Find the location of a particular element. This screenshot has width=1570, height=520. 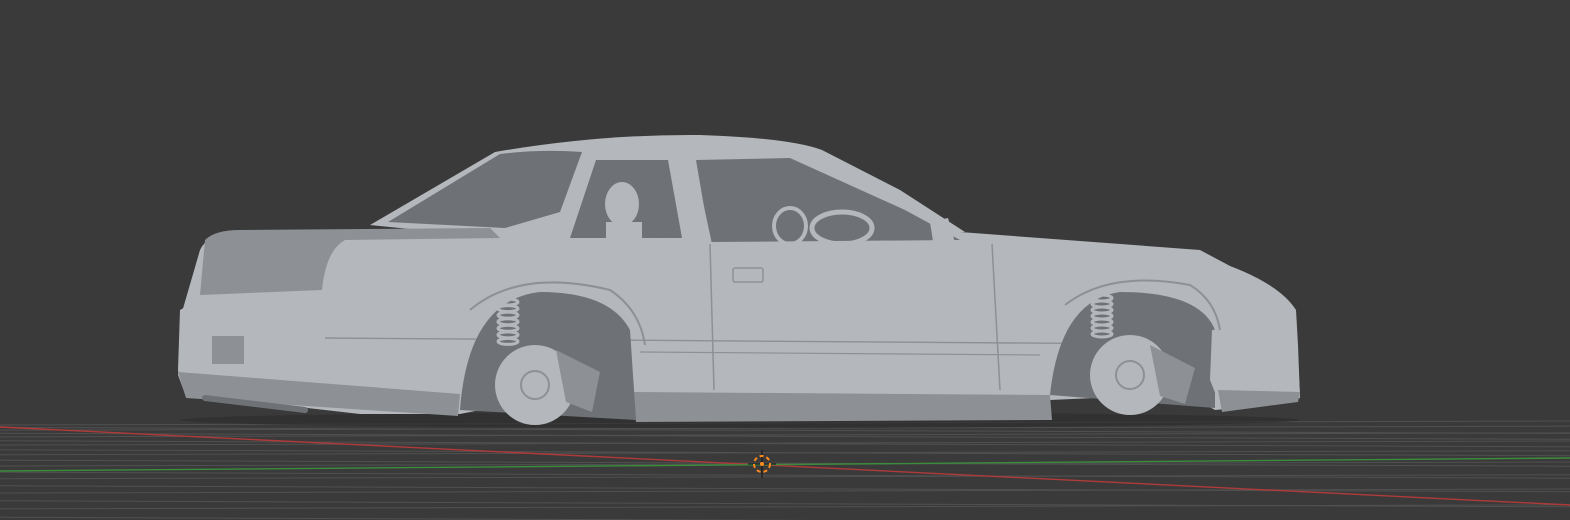

cursor-center is located at coordinates (762, 464).